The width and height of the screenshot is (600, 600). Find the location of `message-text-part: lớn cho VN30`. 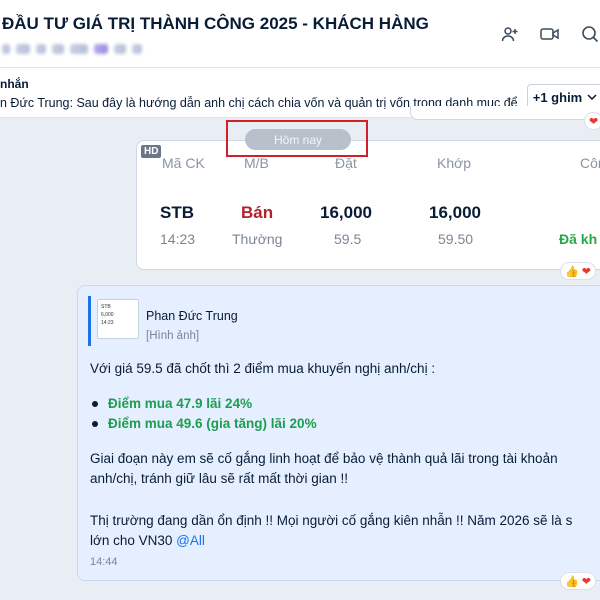

message-text-part: lớn cho VN30 is located at coordinates (133, 540).